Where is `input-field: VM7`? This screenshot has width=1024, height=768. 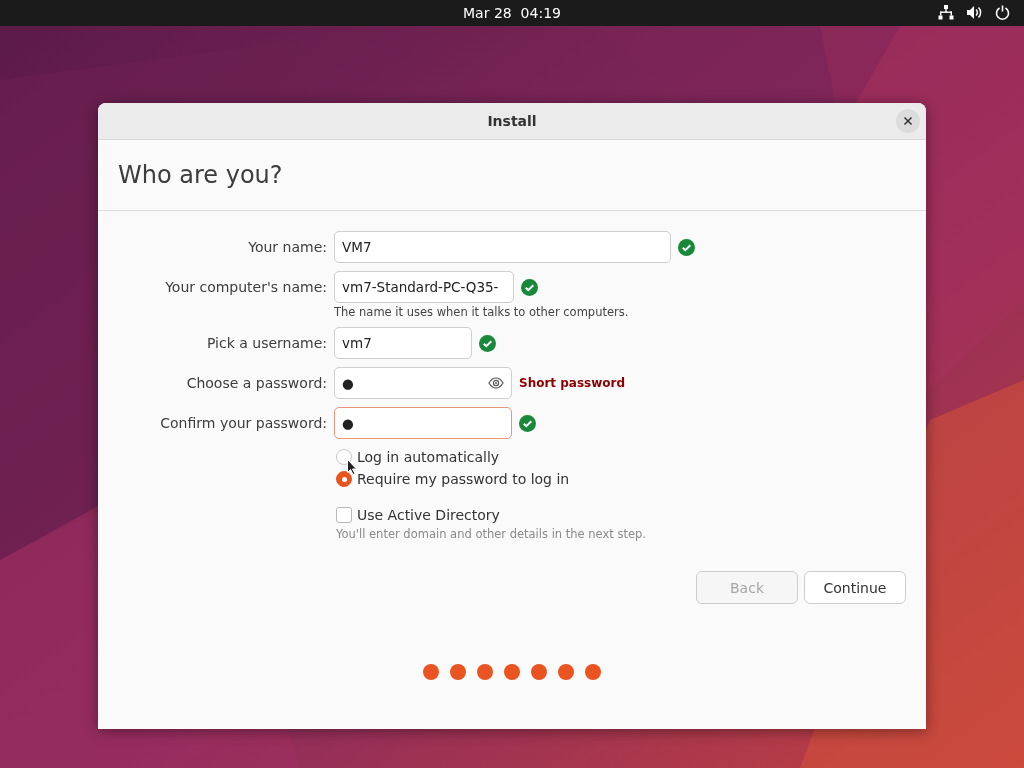 input-field: VM7 is located at coordinates (502, 247).